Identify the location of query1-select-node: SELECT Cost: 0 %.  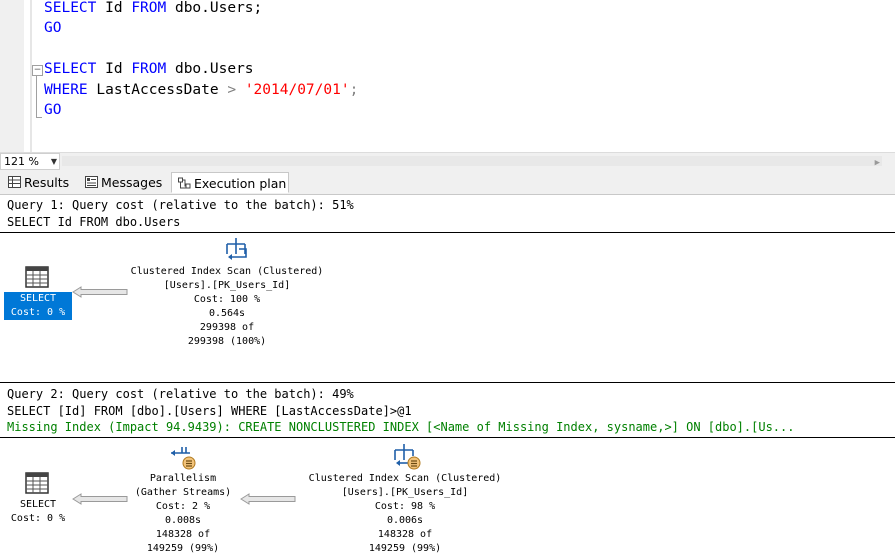
(38, 306).